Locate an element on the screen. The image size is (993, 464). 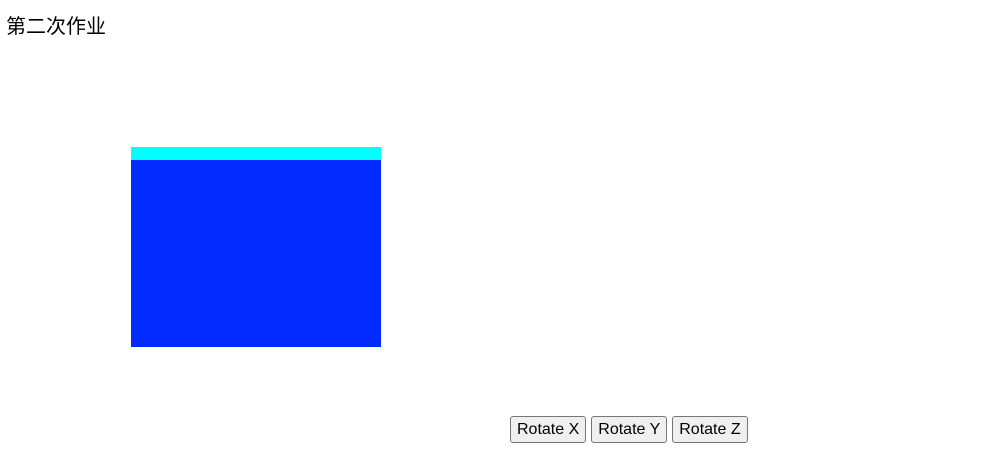
rotation-controls: Rotate X Rotate Y Rotate Z is located at coordinates (629, 429).